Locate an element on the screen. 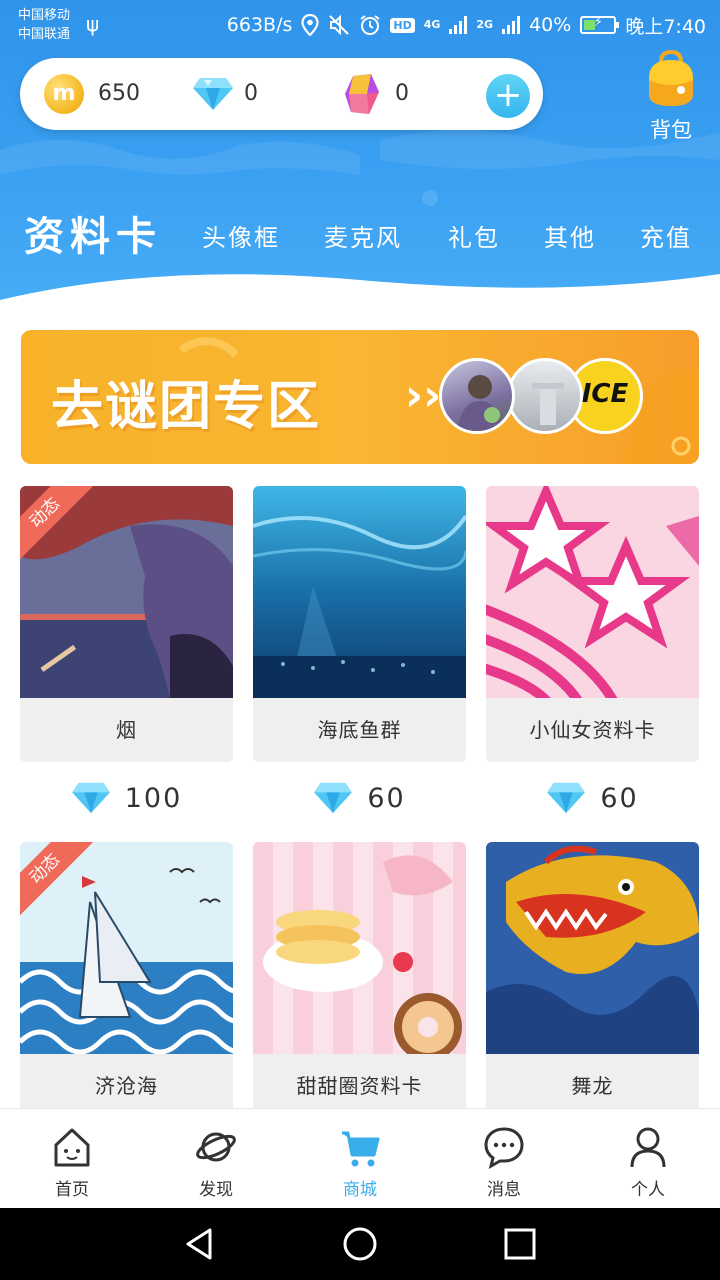 This screenshot has height=1280, width=720. bottom-navigation: 首页 发现 商城 消息 个人 is located at coordinates (360, 1158).